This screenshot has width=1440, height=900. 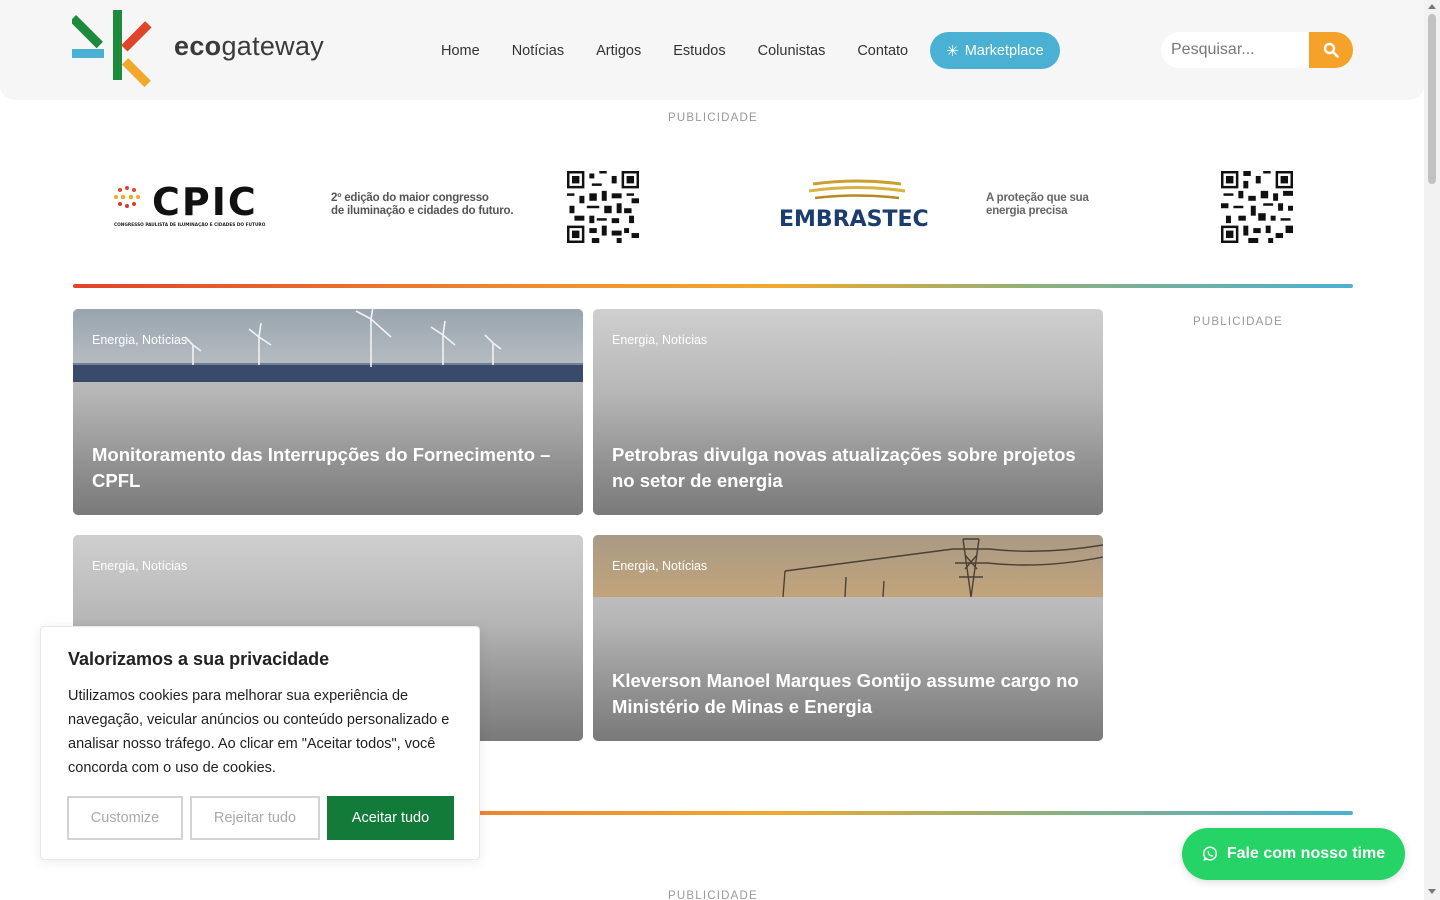 What do you see at coordinates (952, 51) in the screenshot?
I see `sparkle-icon: ✳` at bounding box center [952, 51].